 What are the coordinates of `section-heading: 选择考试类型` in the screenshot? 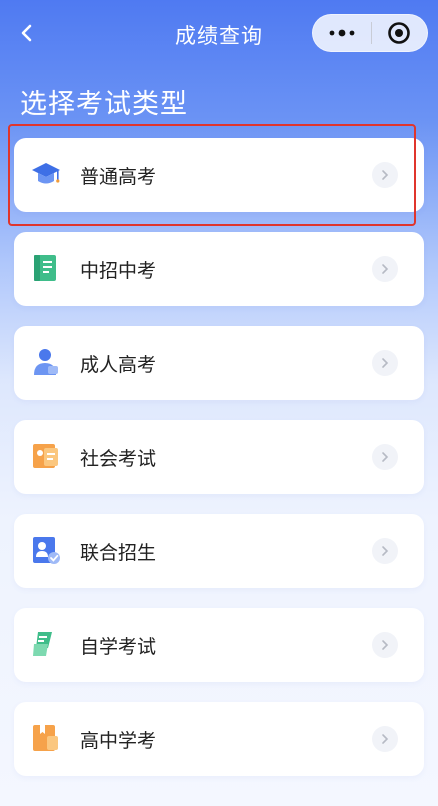 It's located at (104, 104).